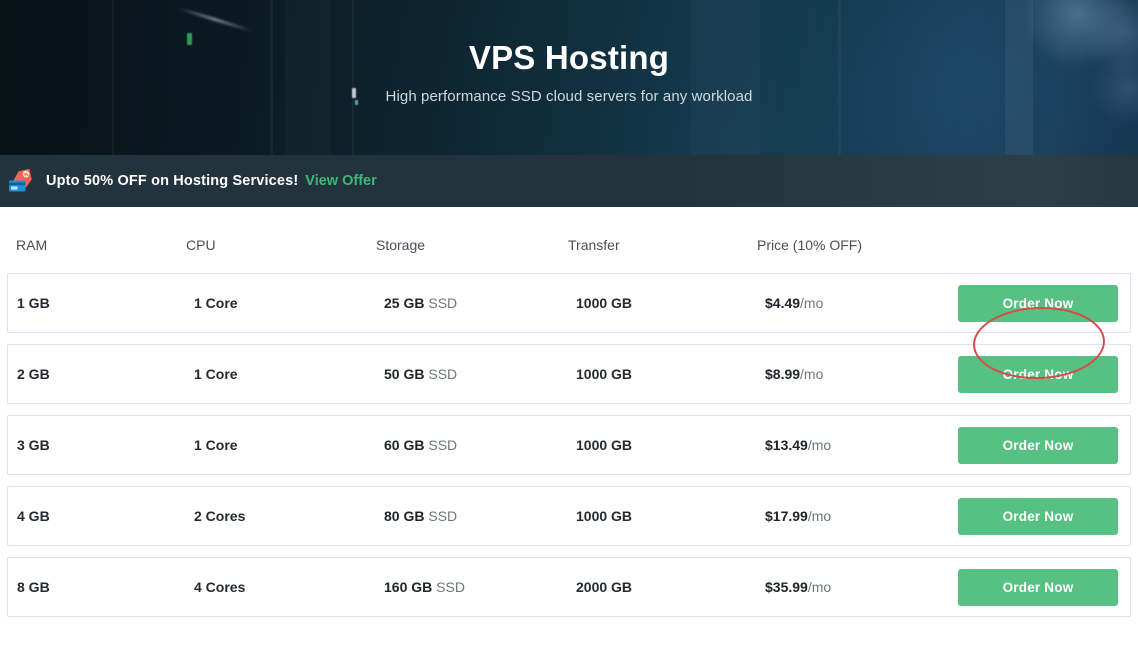 Image resolution: width=1138 pixels, height=664 pixels. I want to click on storage-size: 80 GB, so click(404, 516).